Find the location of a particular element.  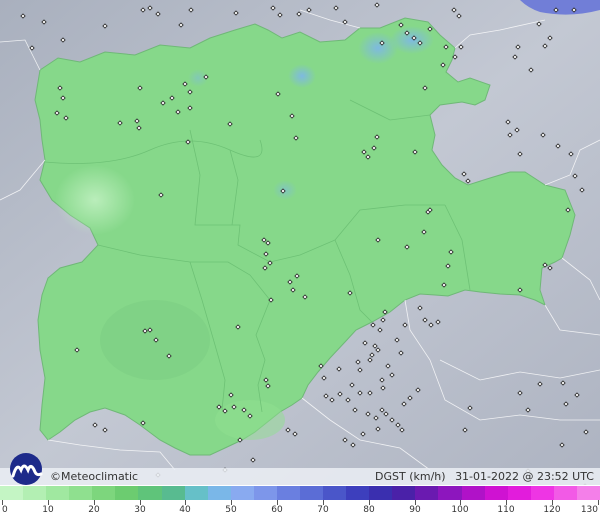

legend-label: 70 is located at coordinates (323, 510).